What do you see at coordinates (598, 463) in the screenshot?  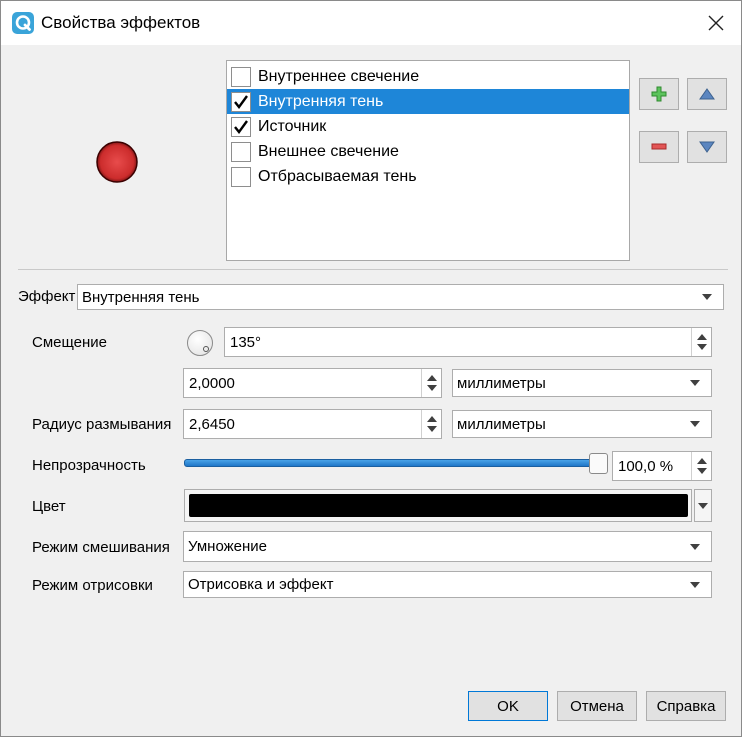 I see `opacity-slider-handle` at bounding box center [598, 463].